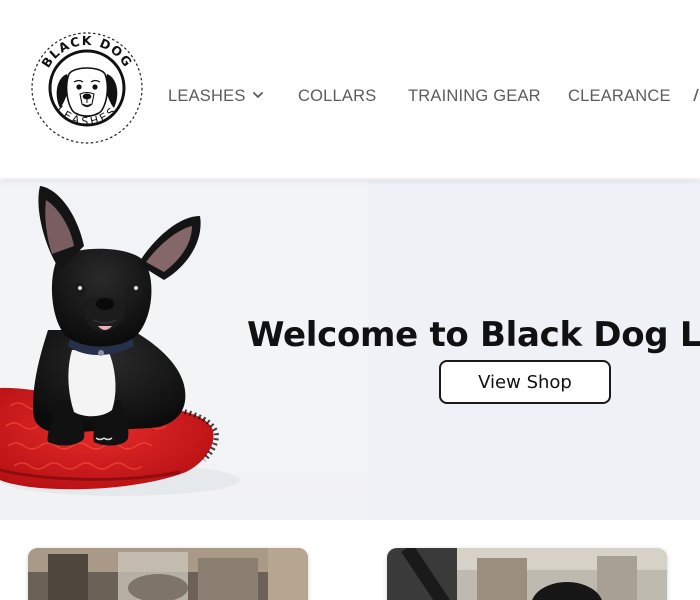 This screenshot has width=700, height=600. What do you see at coordinates (350, 560) in the screenshot?
I see `product-cards` at bounding box center [350, 560].